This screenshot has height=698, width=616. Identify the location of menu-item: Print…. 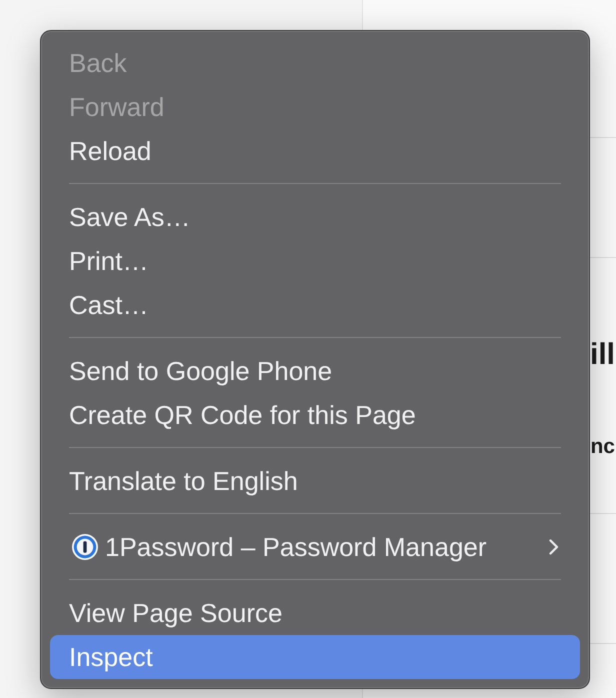
(315, 261).